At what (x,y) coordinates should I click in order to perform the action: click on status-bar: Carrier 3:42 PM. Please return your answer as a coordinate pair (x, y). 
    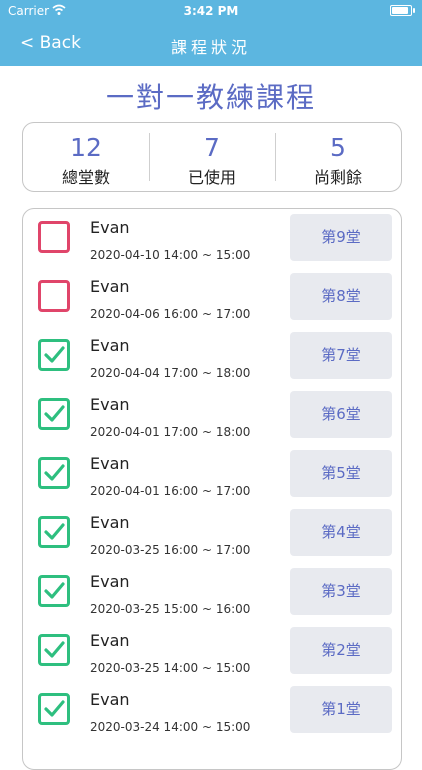
    Looking at the image, I should click on (211, 11).